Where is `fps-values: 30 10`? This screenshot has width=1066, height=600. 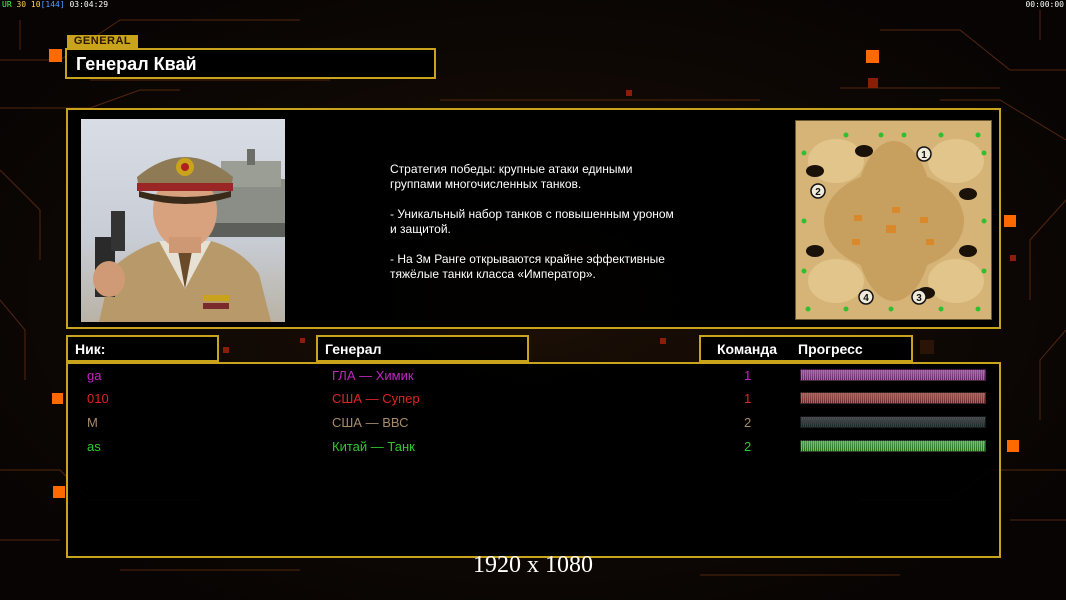 fps-values: 30 10 is located at coordinates (28, 4).